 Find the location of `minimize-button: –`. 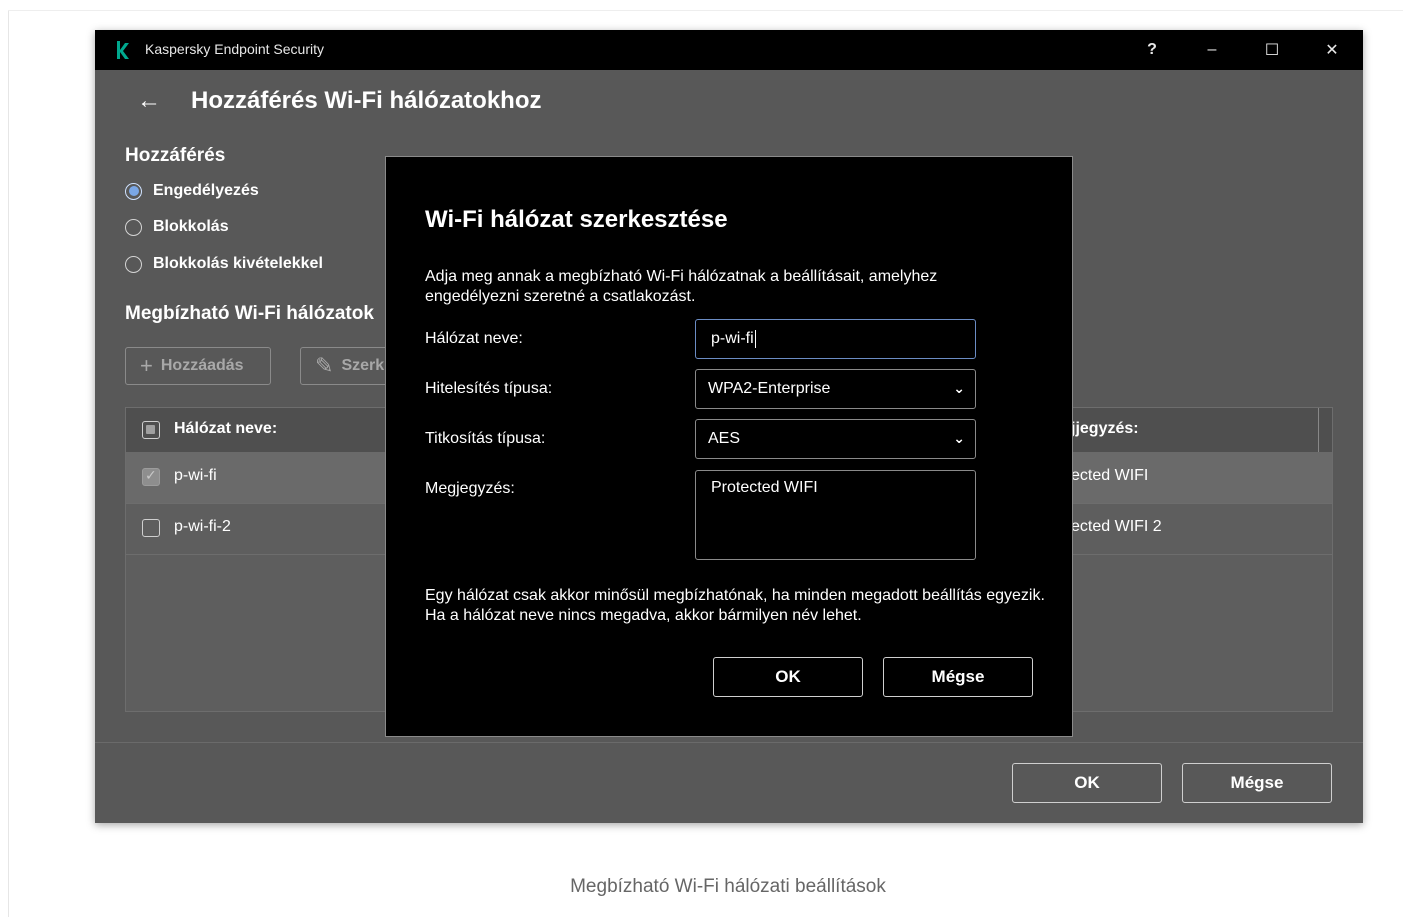

minimize-button: – is located at coordinates (1212, 50).